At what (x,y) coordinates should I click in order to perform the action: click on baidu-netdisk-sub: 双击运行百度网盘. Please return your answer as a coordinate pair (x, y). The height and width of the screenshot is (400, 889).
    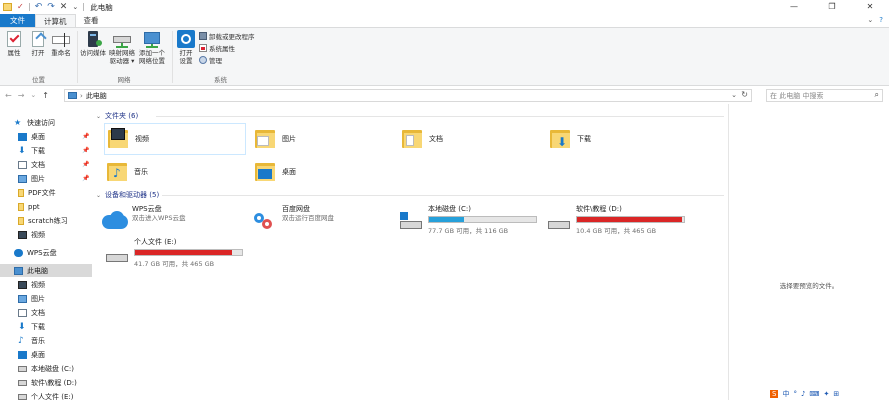
    Looking at the image, I should click on (308, 218).